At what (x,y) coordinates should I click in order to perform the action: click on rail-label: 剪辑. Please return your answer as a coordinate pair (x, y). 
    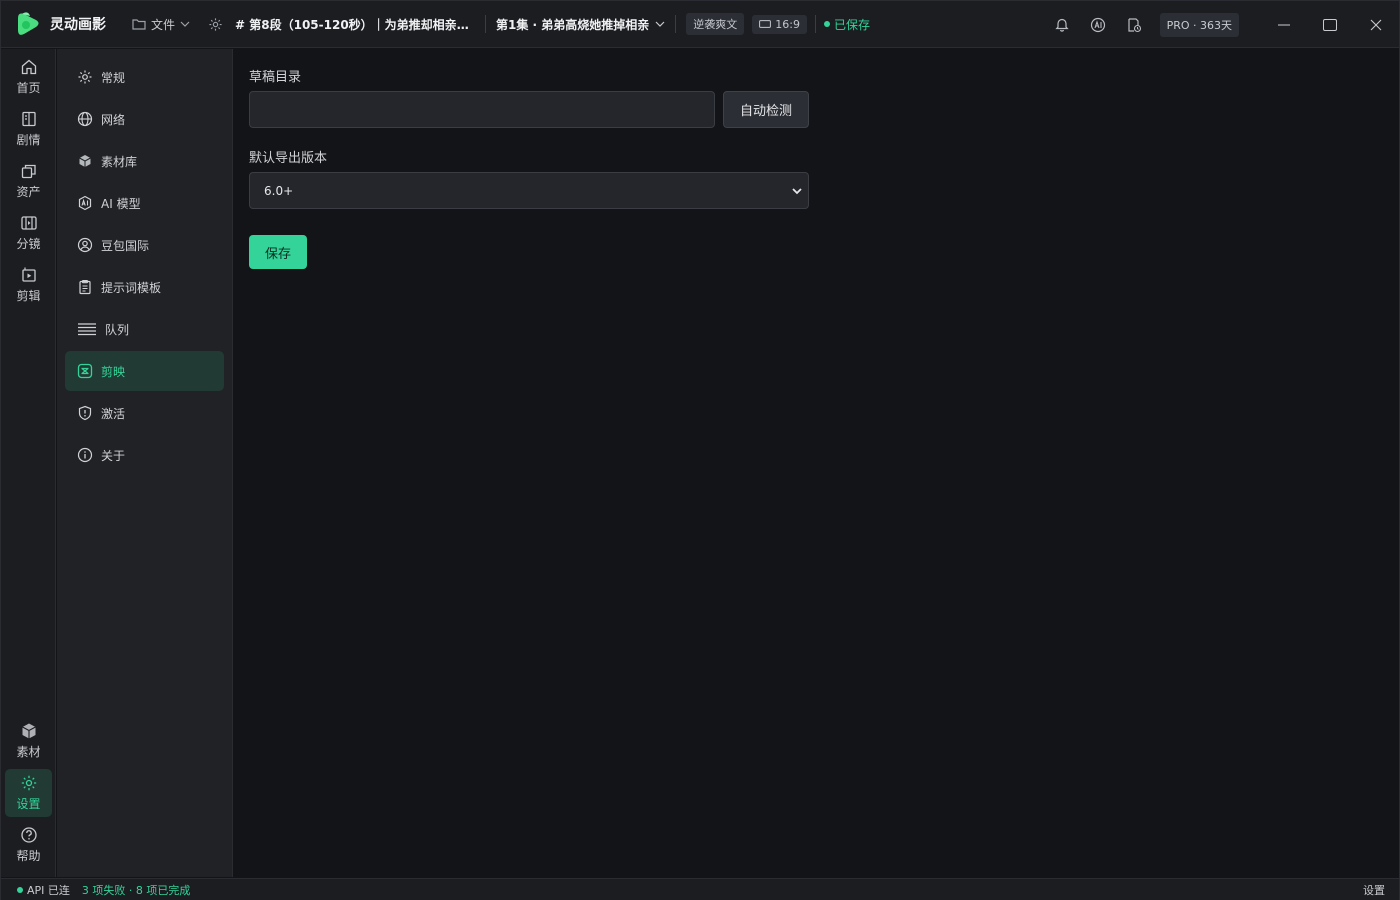
    Looking at the image, I should click on (28, 296).